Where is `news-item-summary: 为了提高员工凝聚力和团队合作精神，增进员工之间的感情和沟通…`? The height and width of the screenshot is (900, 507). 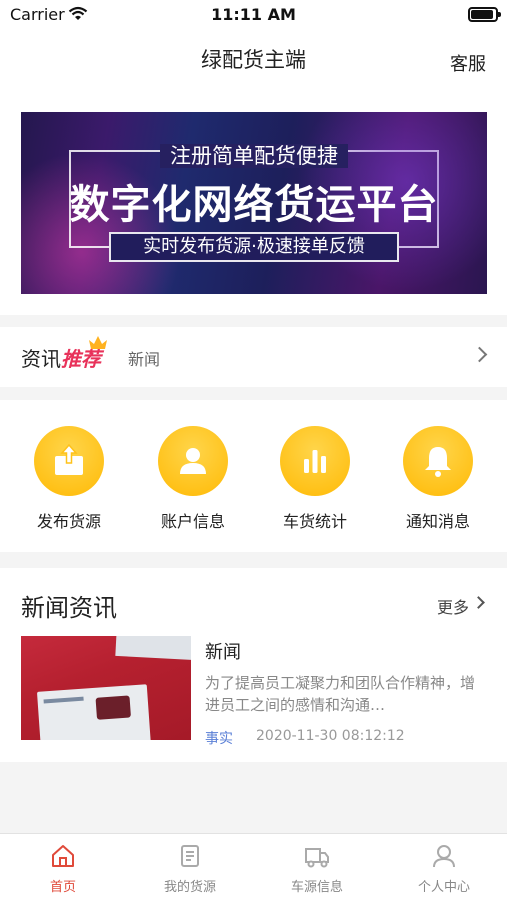
news-item-summary: 为了提高员工凝聚力和团队合作精神，增进员工之间的感情和沟通… is located at coordinates (340, 694).